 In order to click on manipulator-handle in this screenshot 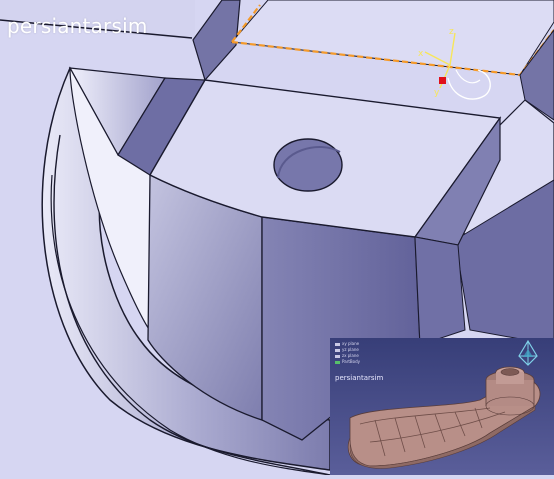, I will do `click(442, 80)`.